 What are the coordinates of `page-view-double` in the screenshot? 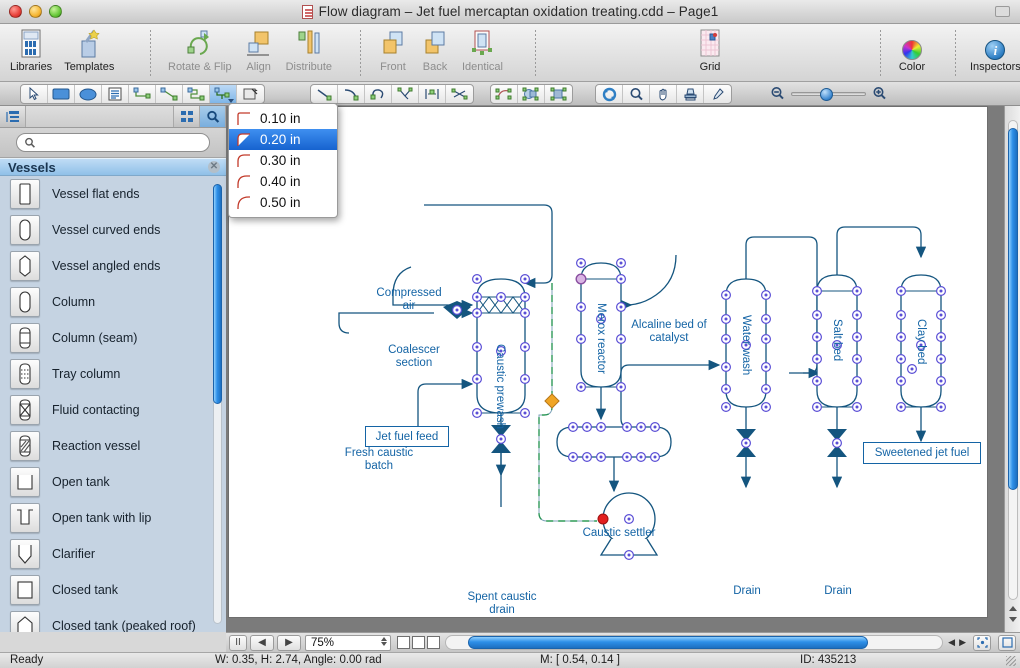 It's located at (418, 642).